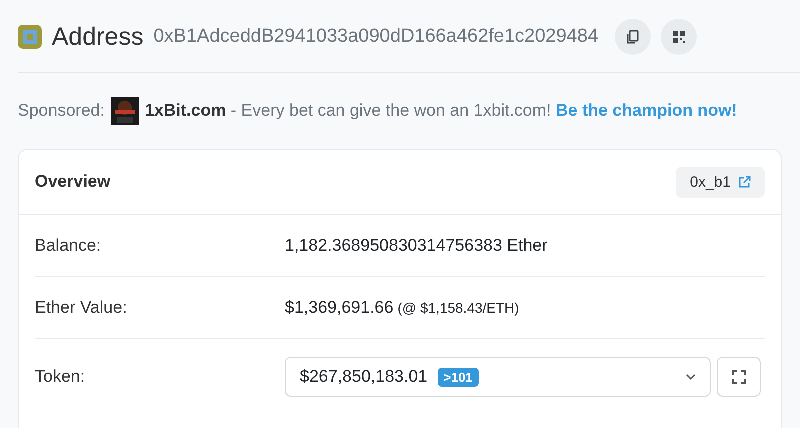  I want to click on sponsor-text: 1xBit.com - Every bet can give the won an 1xbit.com! Be the champion now!, so click(441, 111).